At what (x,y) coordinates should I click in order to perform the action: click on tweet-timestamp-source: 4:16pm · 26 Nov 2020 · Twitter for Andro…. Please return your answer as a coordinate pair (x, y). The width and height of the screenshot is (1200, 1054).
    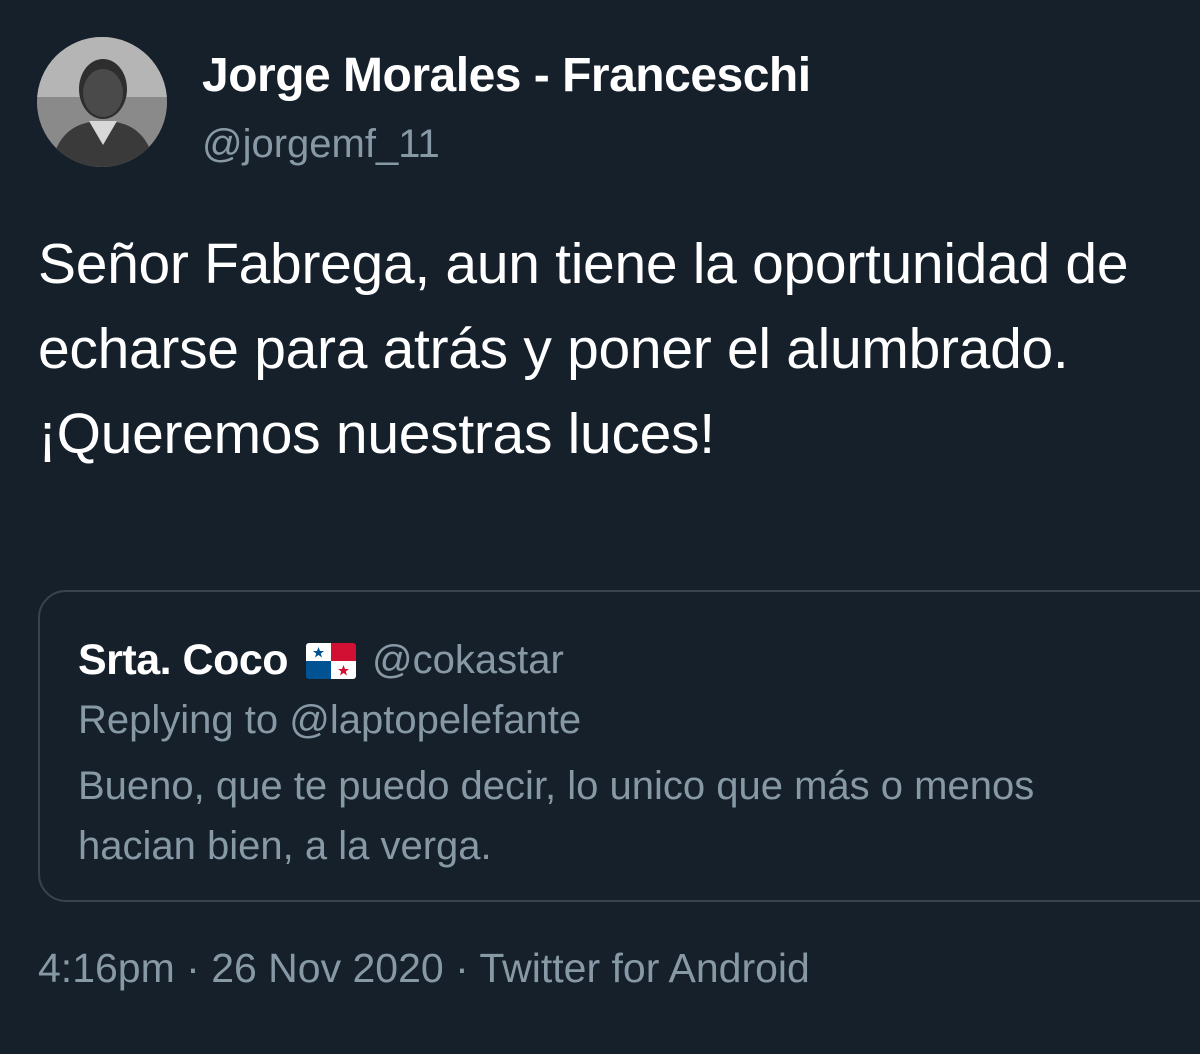
    Looking at the image, I should click on (424, 968).